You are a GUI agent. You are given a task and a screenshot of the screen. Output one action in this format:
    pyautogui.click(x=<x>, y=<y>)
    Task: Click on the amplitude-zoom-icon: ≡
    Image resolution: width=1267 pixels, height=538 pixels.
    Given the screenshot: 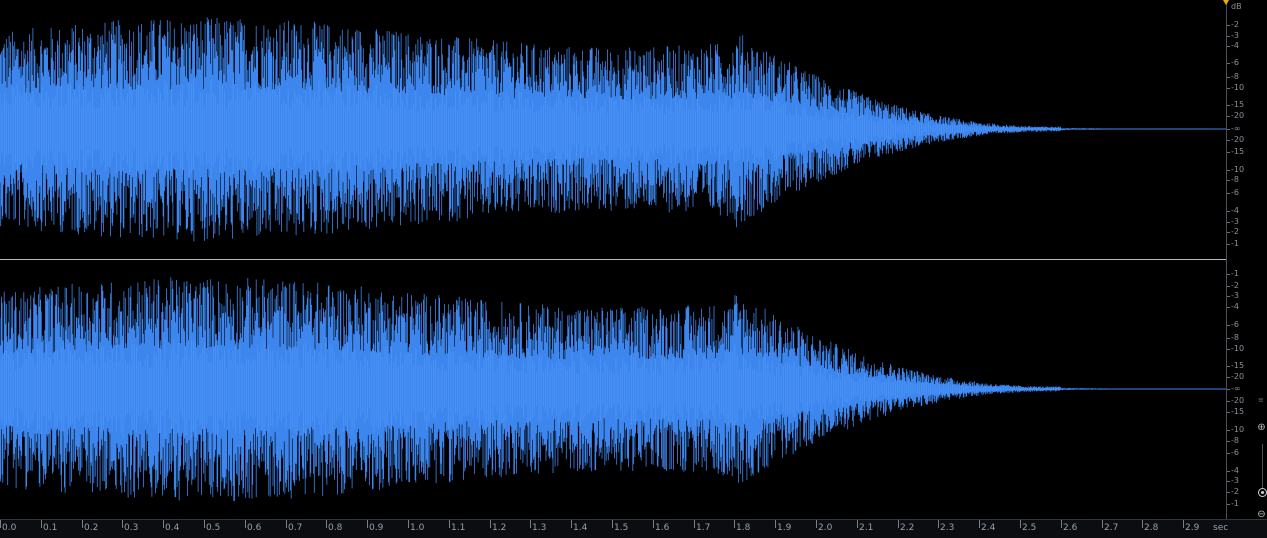 What is the action you would take?
    pyautogui.click(x=1261, y=400)
    